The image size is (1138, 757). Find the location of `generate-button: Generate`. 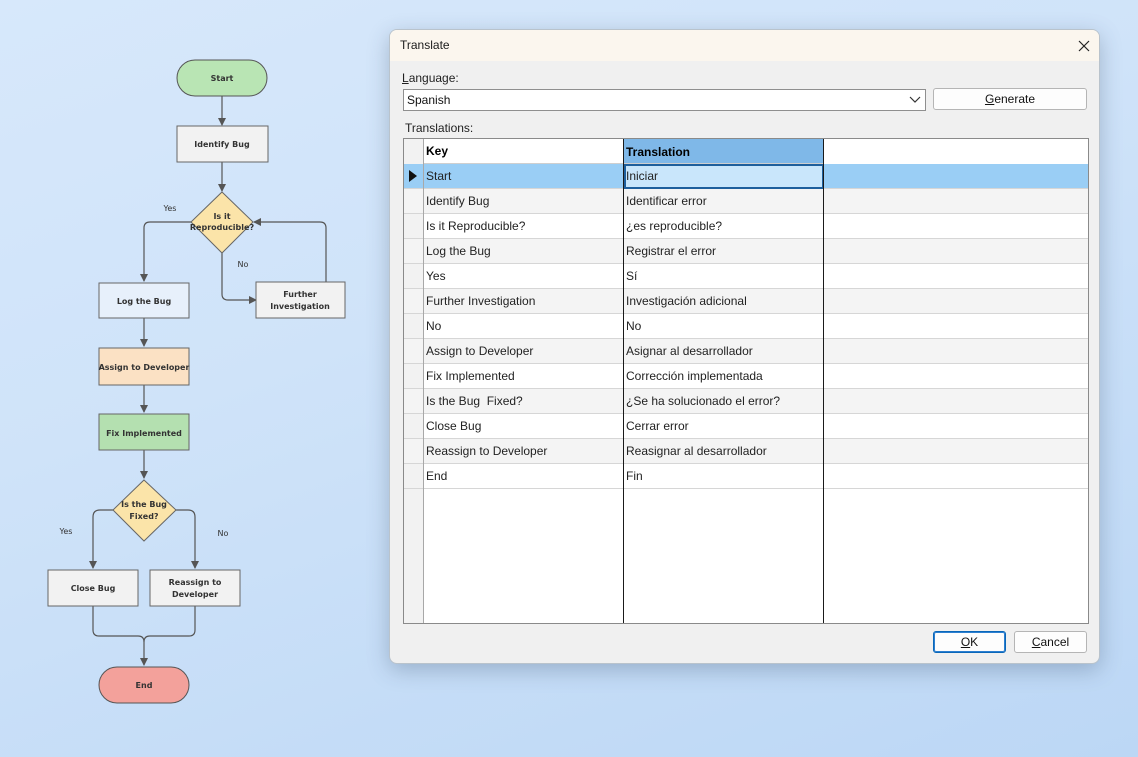

generate-button: Generate is located at coordinates (1010, 99).